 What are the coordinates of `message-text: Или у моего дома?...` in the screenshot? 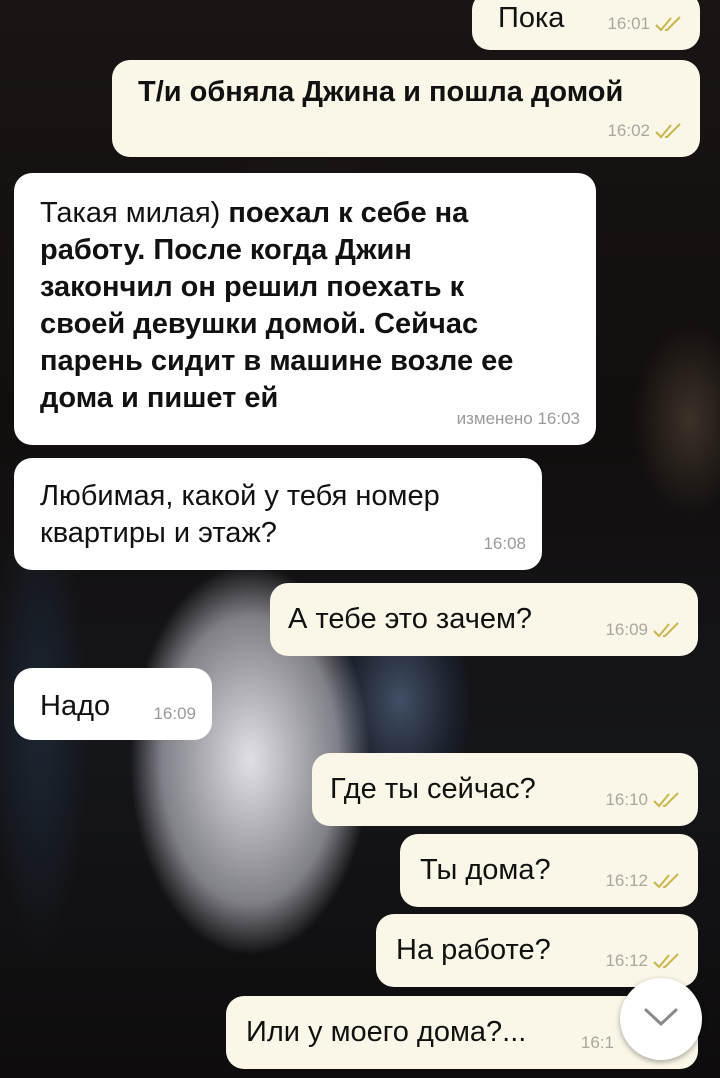 It's located at (386, 1032).